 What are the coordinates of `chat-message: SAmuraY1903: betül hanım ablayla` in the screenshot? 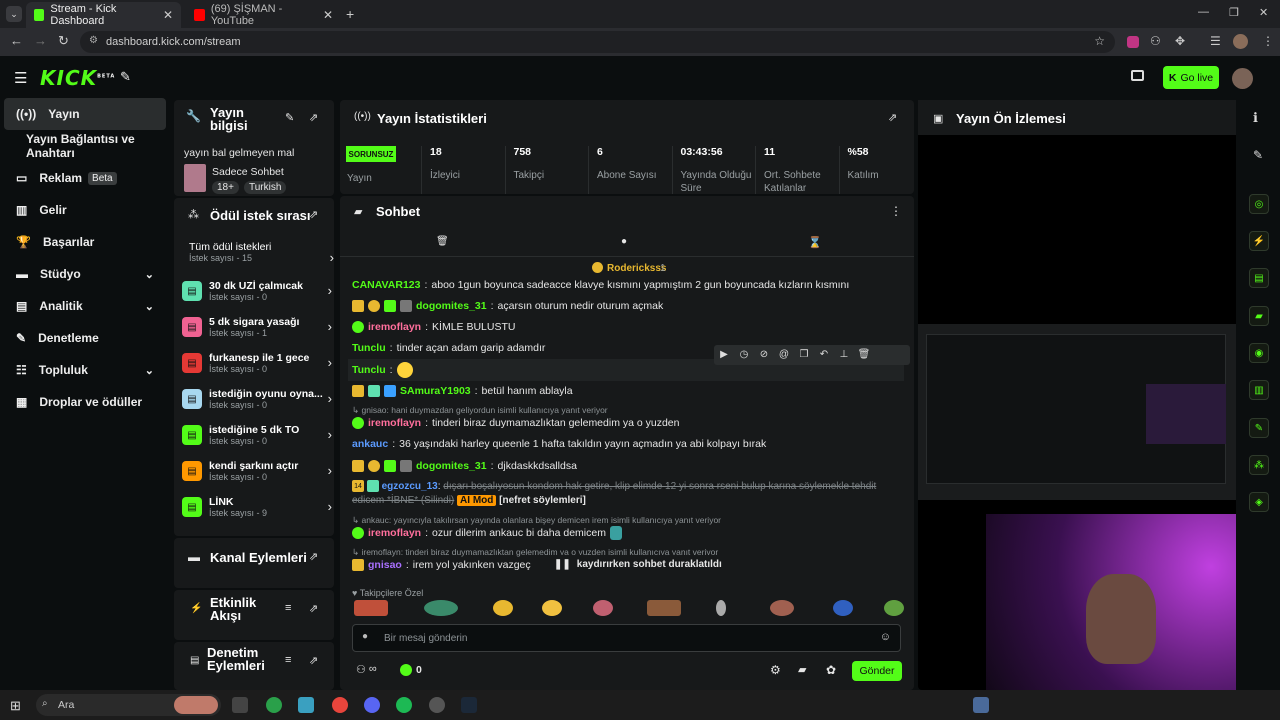 It's located at (462, 391).